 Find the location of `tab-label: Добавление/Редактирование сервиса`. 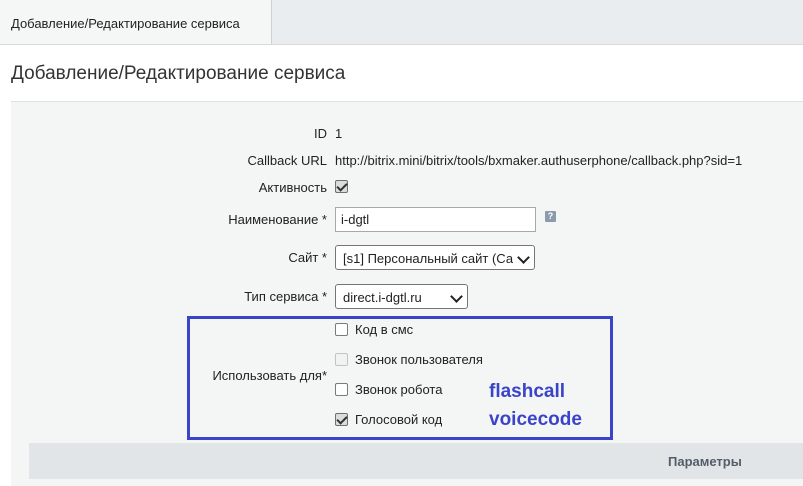

tab-label: Добавление/Редактирование сервиса is located at coordinates (125, 23).